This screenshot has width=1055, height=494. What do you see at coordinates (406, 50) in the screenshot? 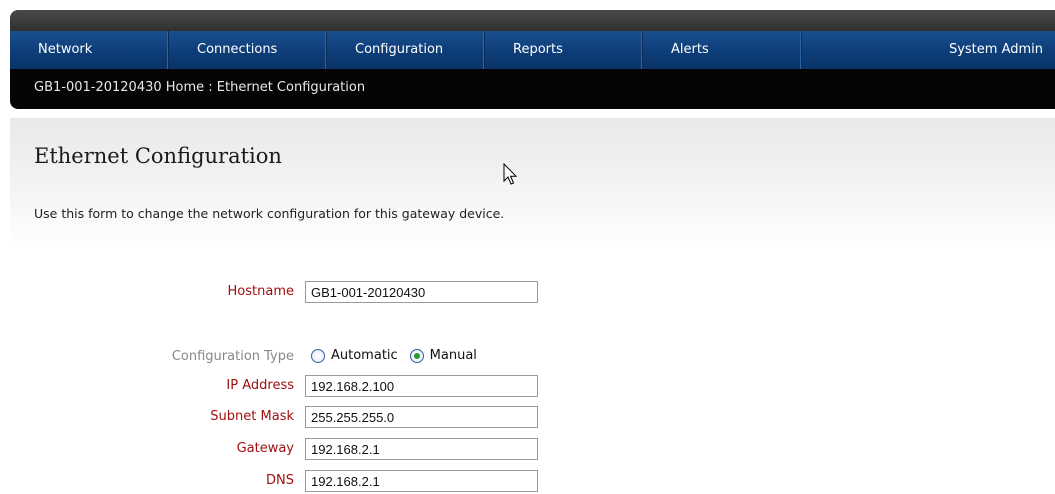
I see `nav-configuration: Configuration` at bounding box center [406, 50].